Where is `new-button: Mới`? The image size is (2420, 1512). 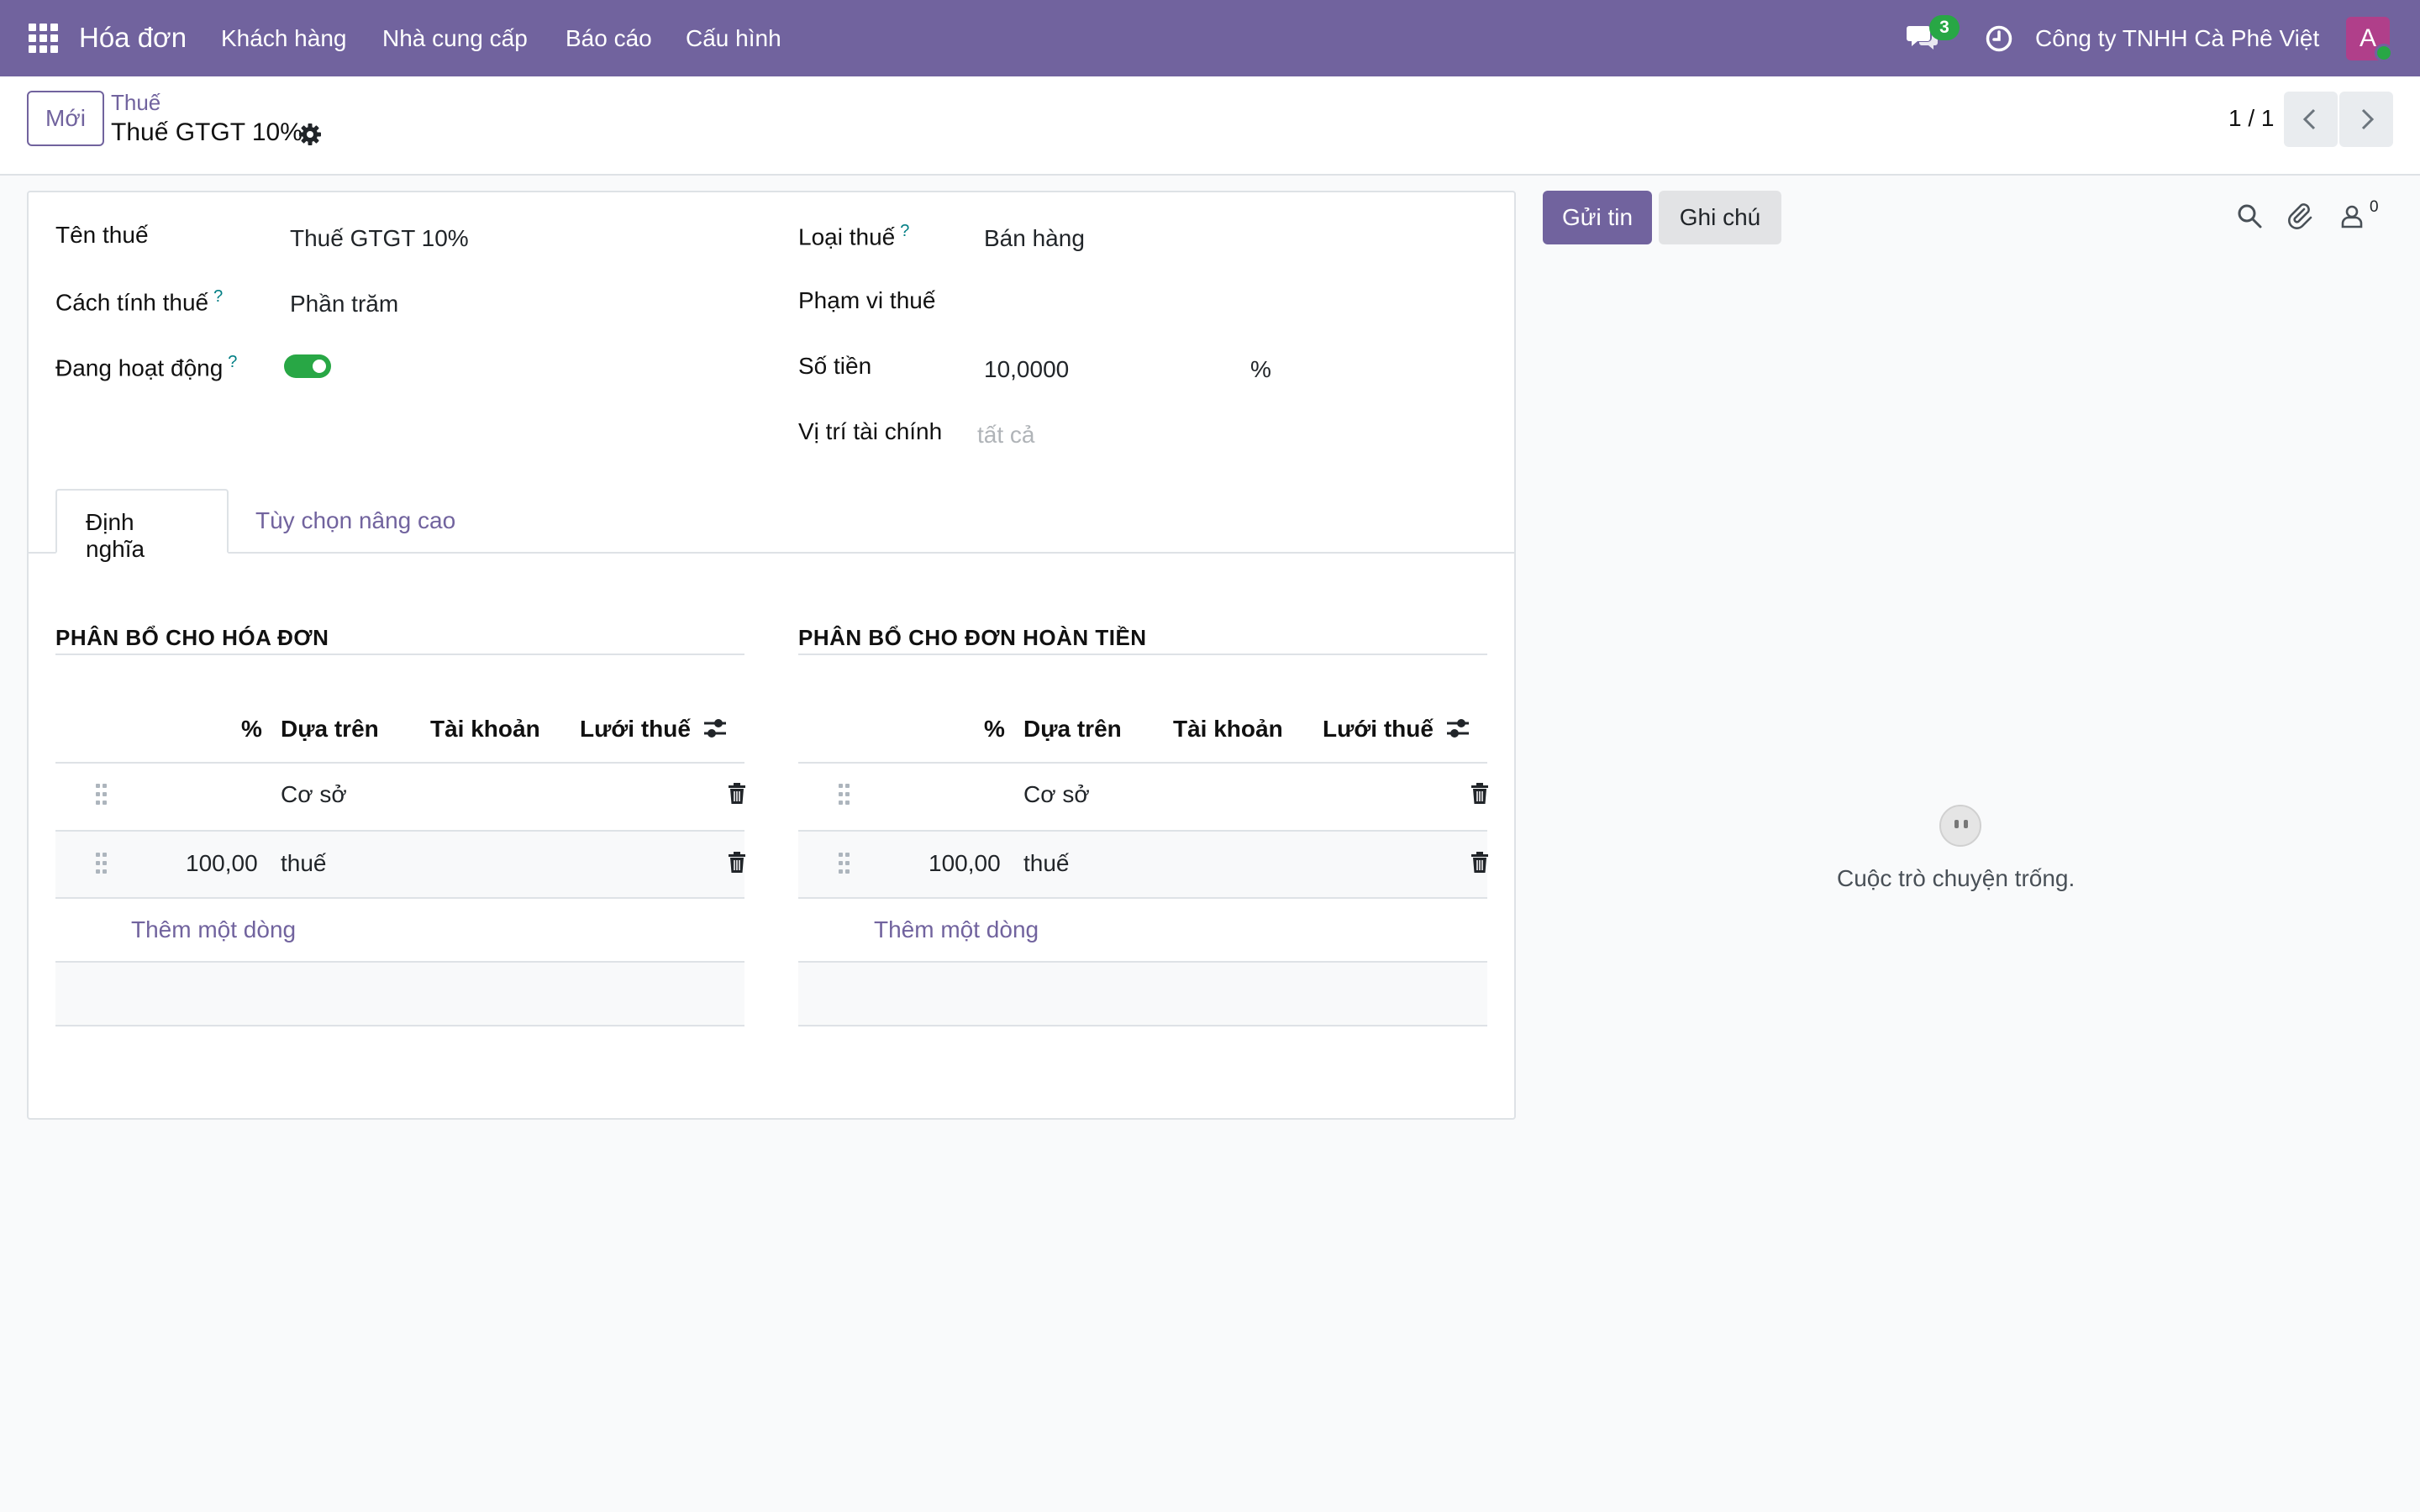
new-button: Mới is located at coordinates (65, 118).